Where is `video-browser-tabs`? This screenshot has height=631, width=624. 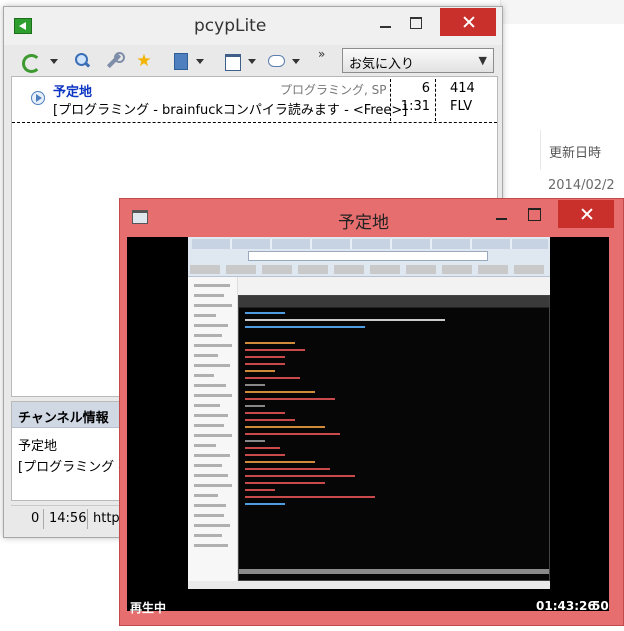
video-browser-tabs is located at coordinates (370, 244).